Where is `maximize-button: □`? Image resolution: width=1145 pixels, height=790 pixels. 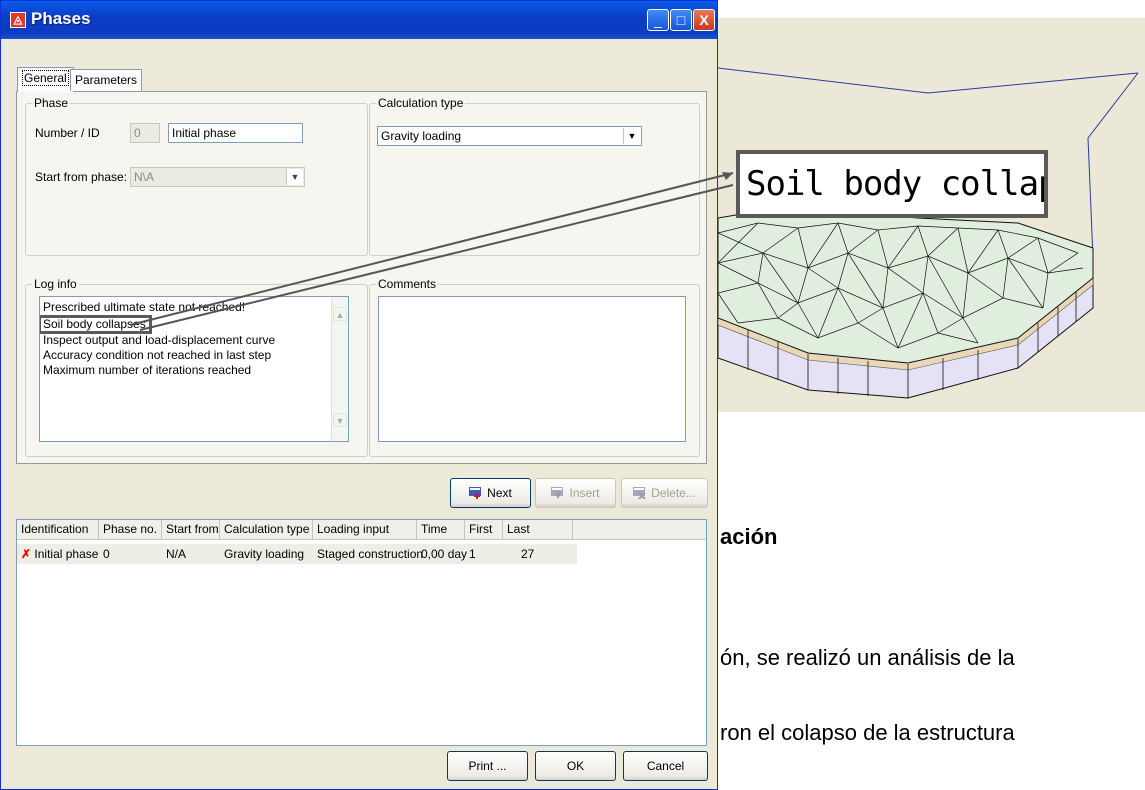
maximize-button: □ is located at coordinates (681, 20).